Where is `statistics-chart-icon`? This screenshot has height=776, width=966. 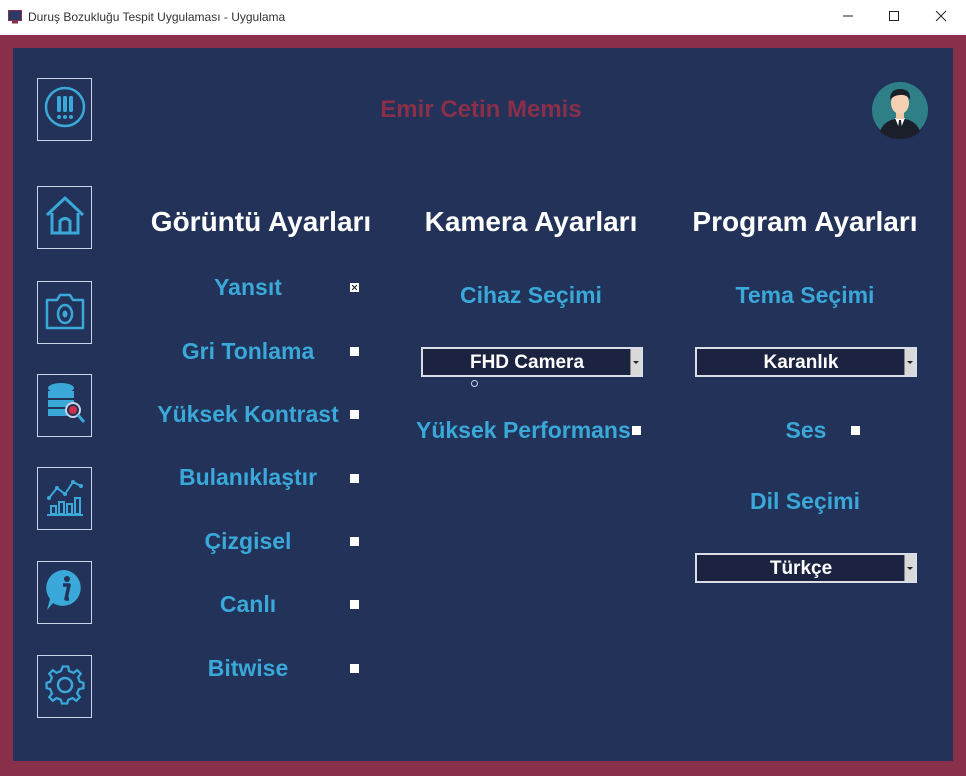 statistics-chart-icon is located at coordinates (65, 498).